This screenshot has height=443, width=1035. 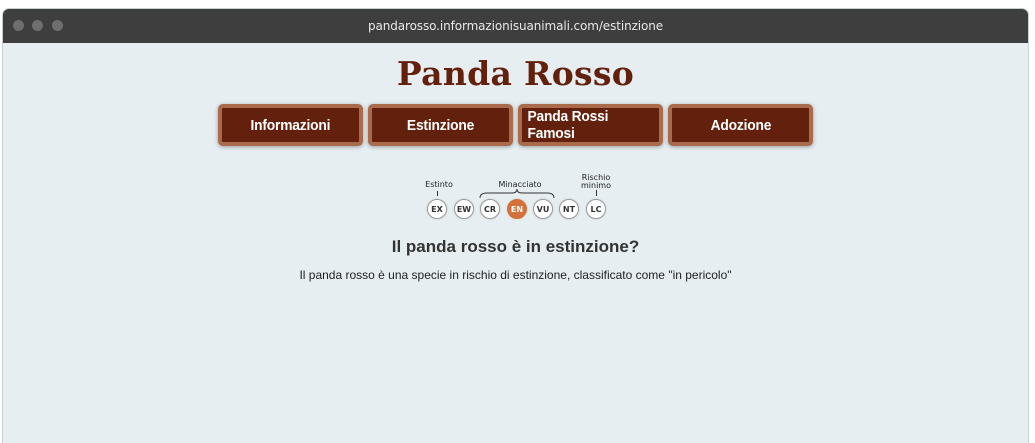 I want to click on page-heading: Il panda rosso è in estinzione?, so click(x=515, y=246).